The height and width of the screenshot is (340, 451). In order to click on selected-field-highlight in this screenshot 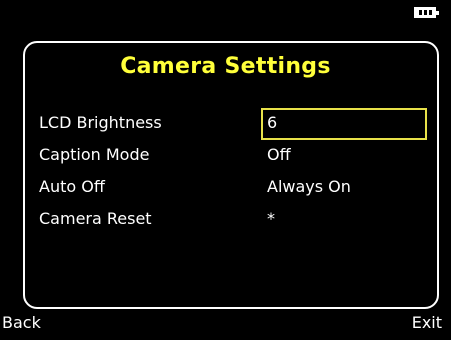, I will do `click(344, 124)`.